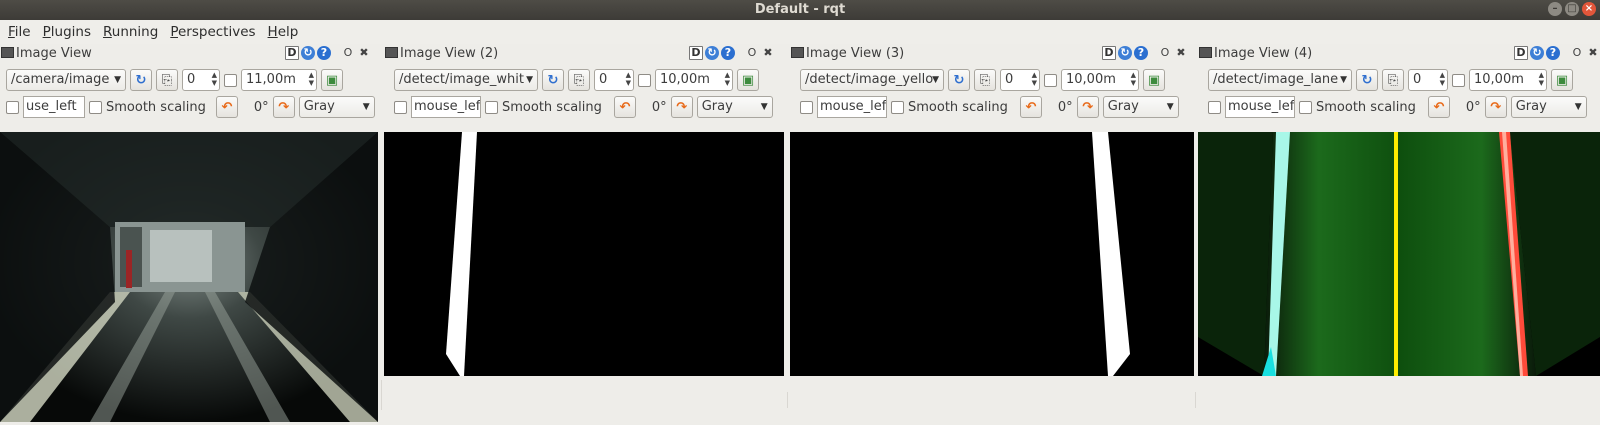  I want to click on maximize-icon: □, so click(1572, 9).